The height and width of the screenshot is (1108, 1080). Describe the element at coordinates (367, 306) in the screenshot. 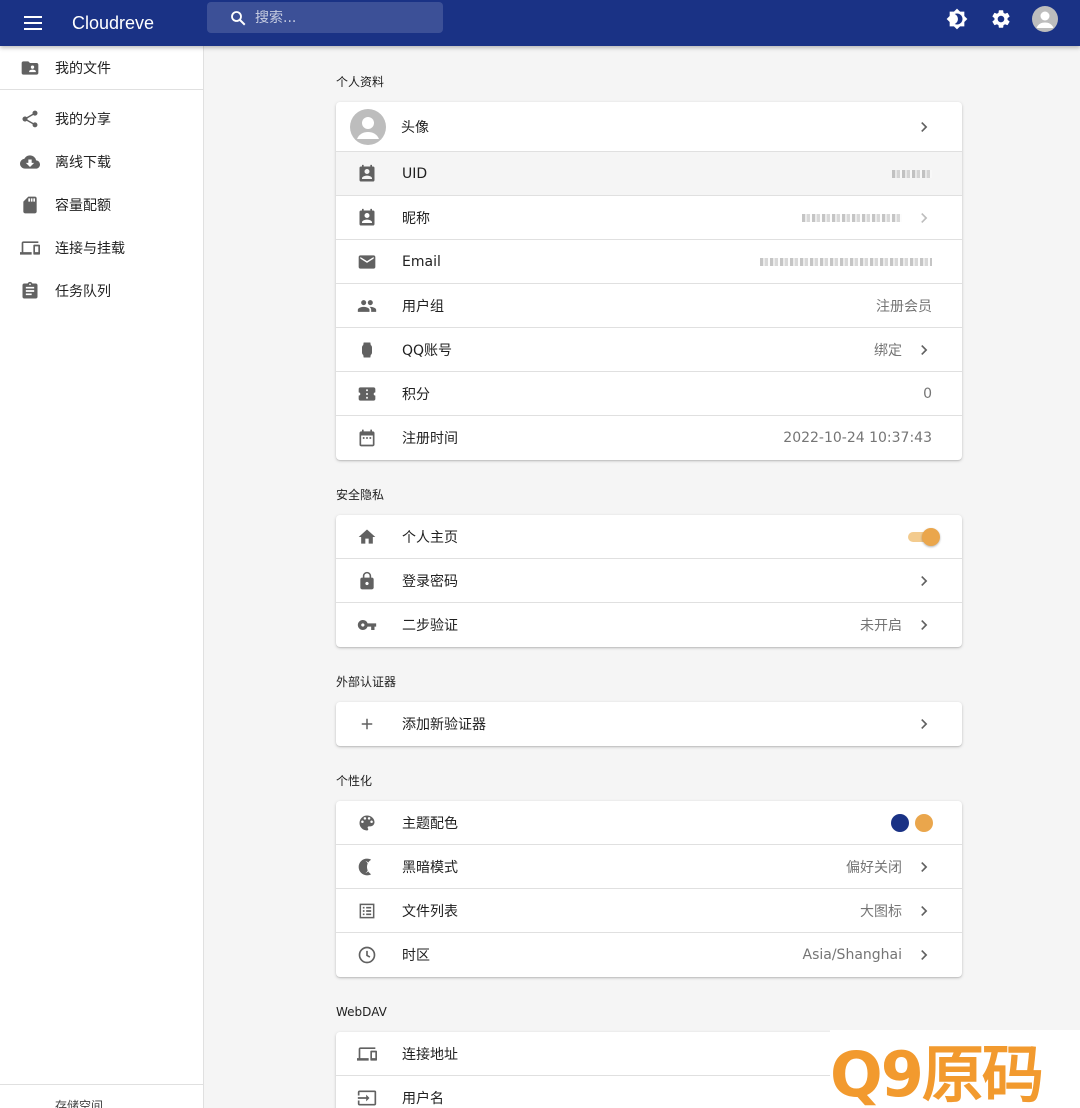

I see `group-icon` at that location.